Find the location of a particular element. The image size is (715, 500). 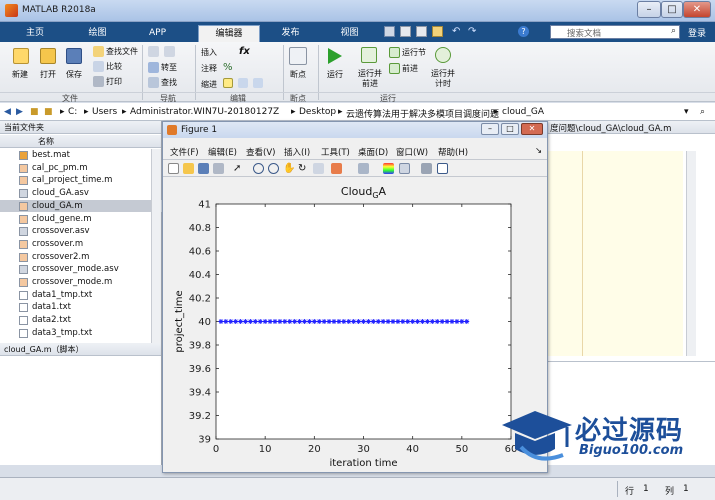

print-button: 打印 is located at coordinates (114, 81).